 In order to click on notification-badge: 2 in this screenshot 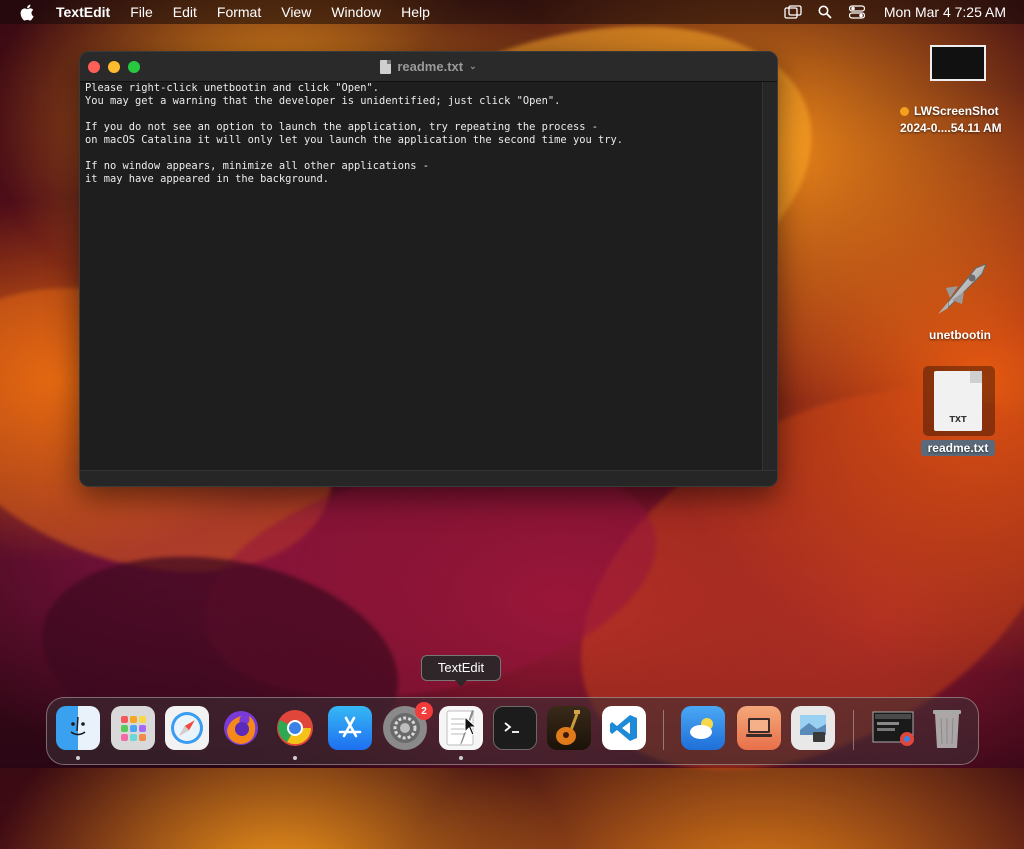, I will do `click(424, 711)`.